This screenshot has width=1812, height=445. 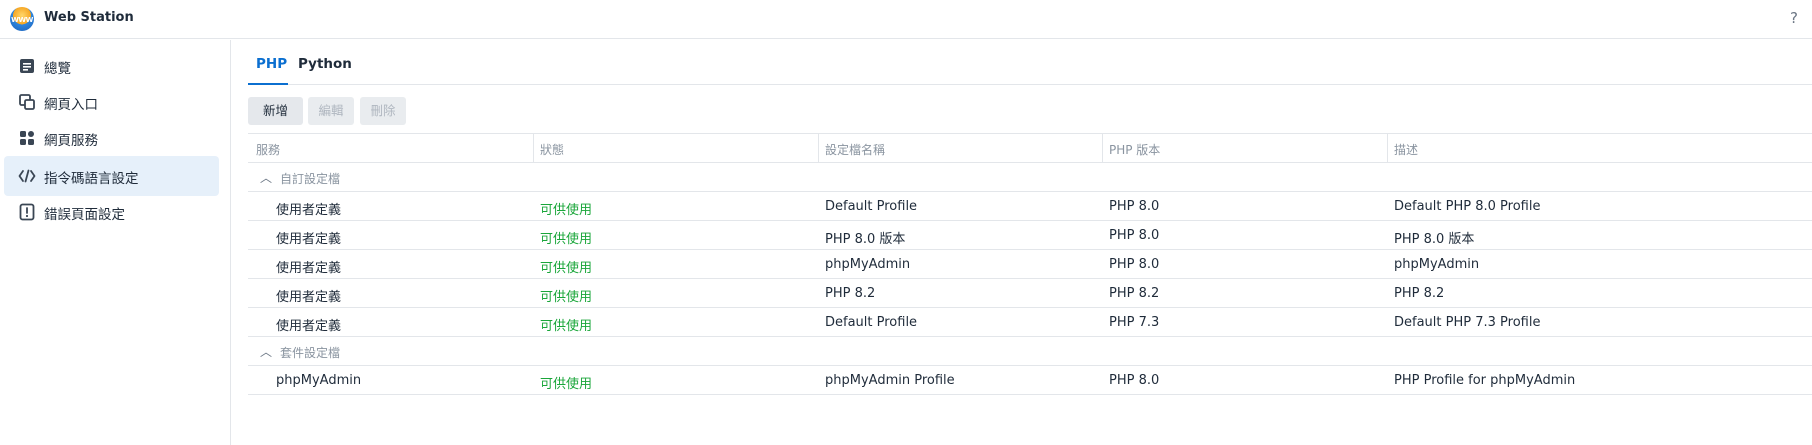 What do you see at coordinates (111, 66) in the screenshot?
I see `sidebar-item-overview: 總覽` at bounding box center [111, 66].